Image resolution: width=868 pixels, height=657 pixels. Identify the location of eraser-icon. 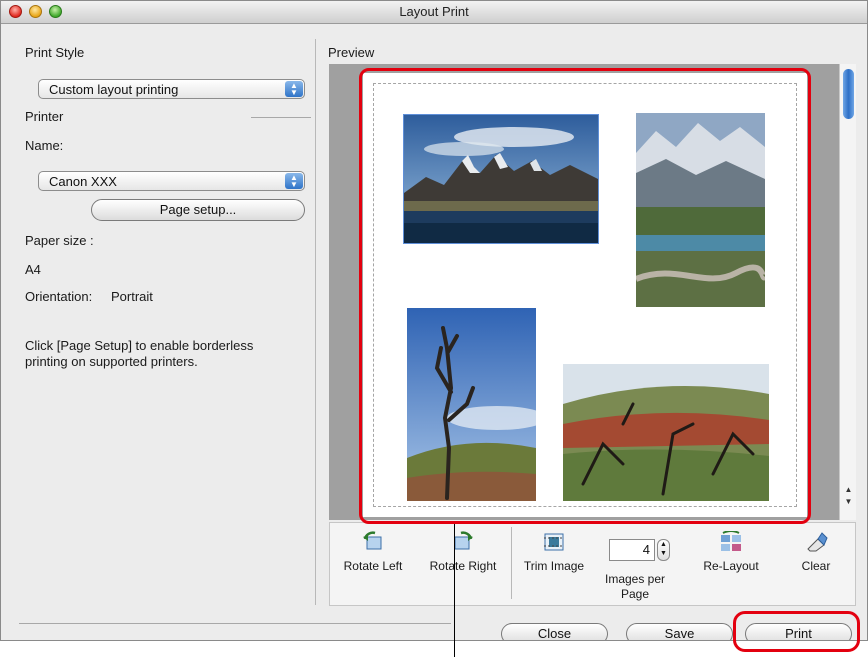
(816, 542).